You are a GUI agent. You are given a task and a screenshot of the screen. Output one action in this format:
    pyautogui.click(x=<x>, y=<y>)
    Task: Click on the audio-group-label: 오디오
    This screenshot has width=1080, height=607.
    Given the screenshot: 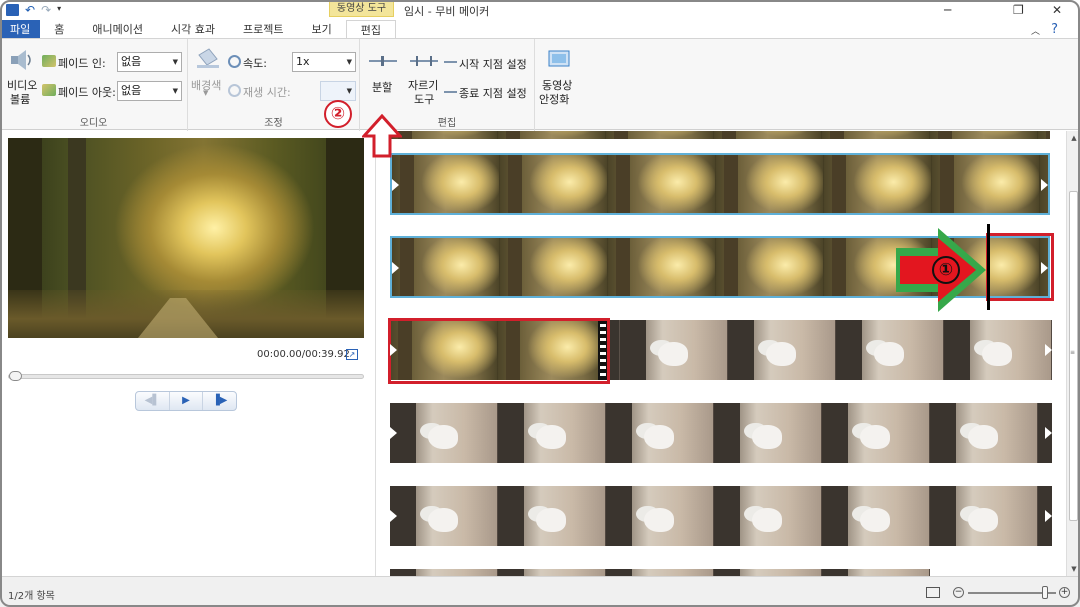 What is the action you would take?
    pyautogui.click(x=93, y=123)
    